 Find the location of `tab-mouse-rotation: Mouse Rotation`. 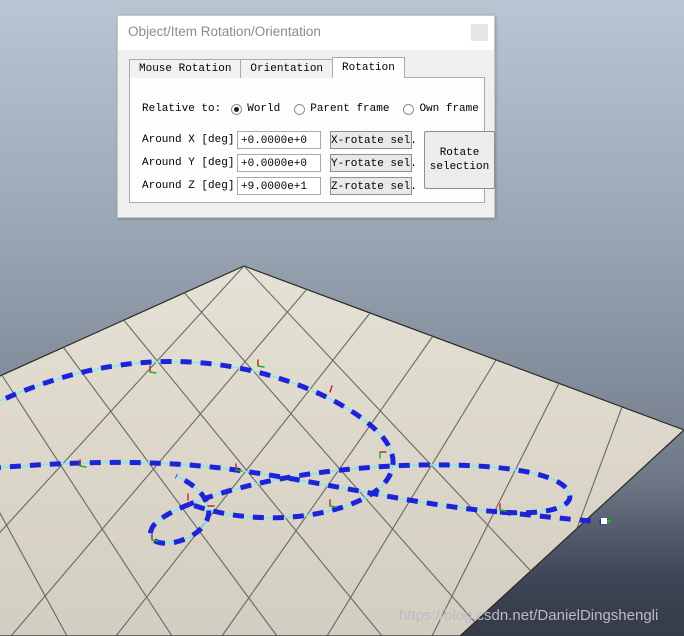

tab-mouse-rotation: Mouse Rotation is located at coordinates (185, 68).